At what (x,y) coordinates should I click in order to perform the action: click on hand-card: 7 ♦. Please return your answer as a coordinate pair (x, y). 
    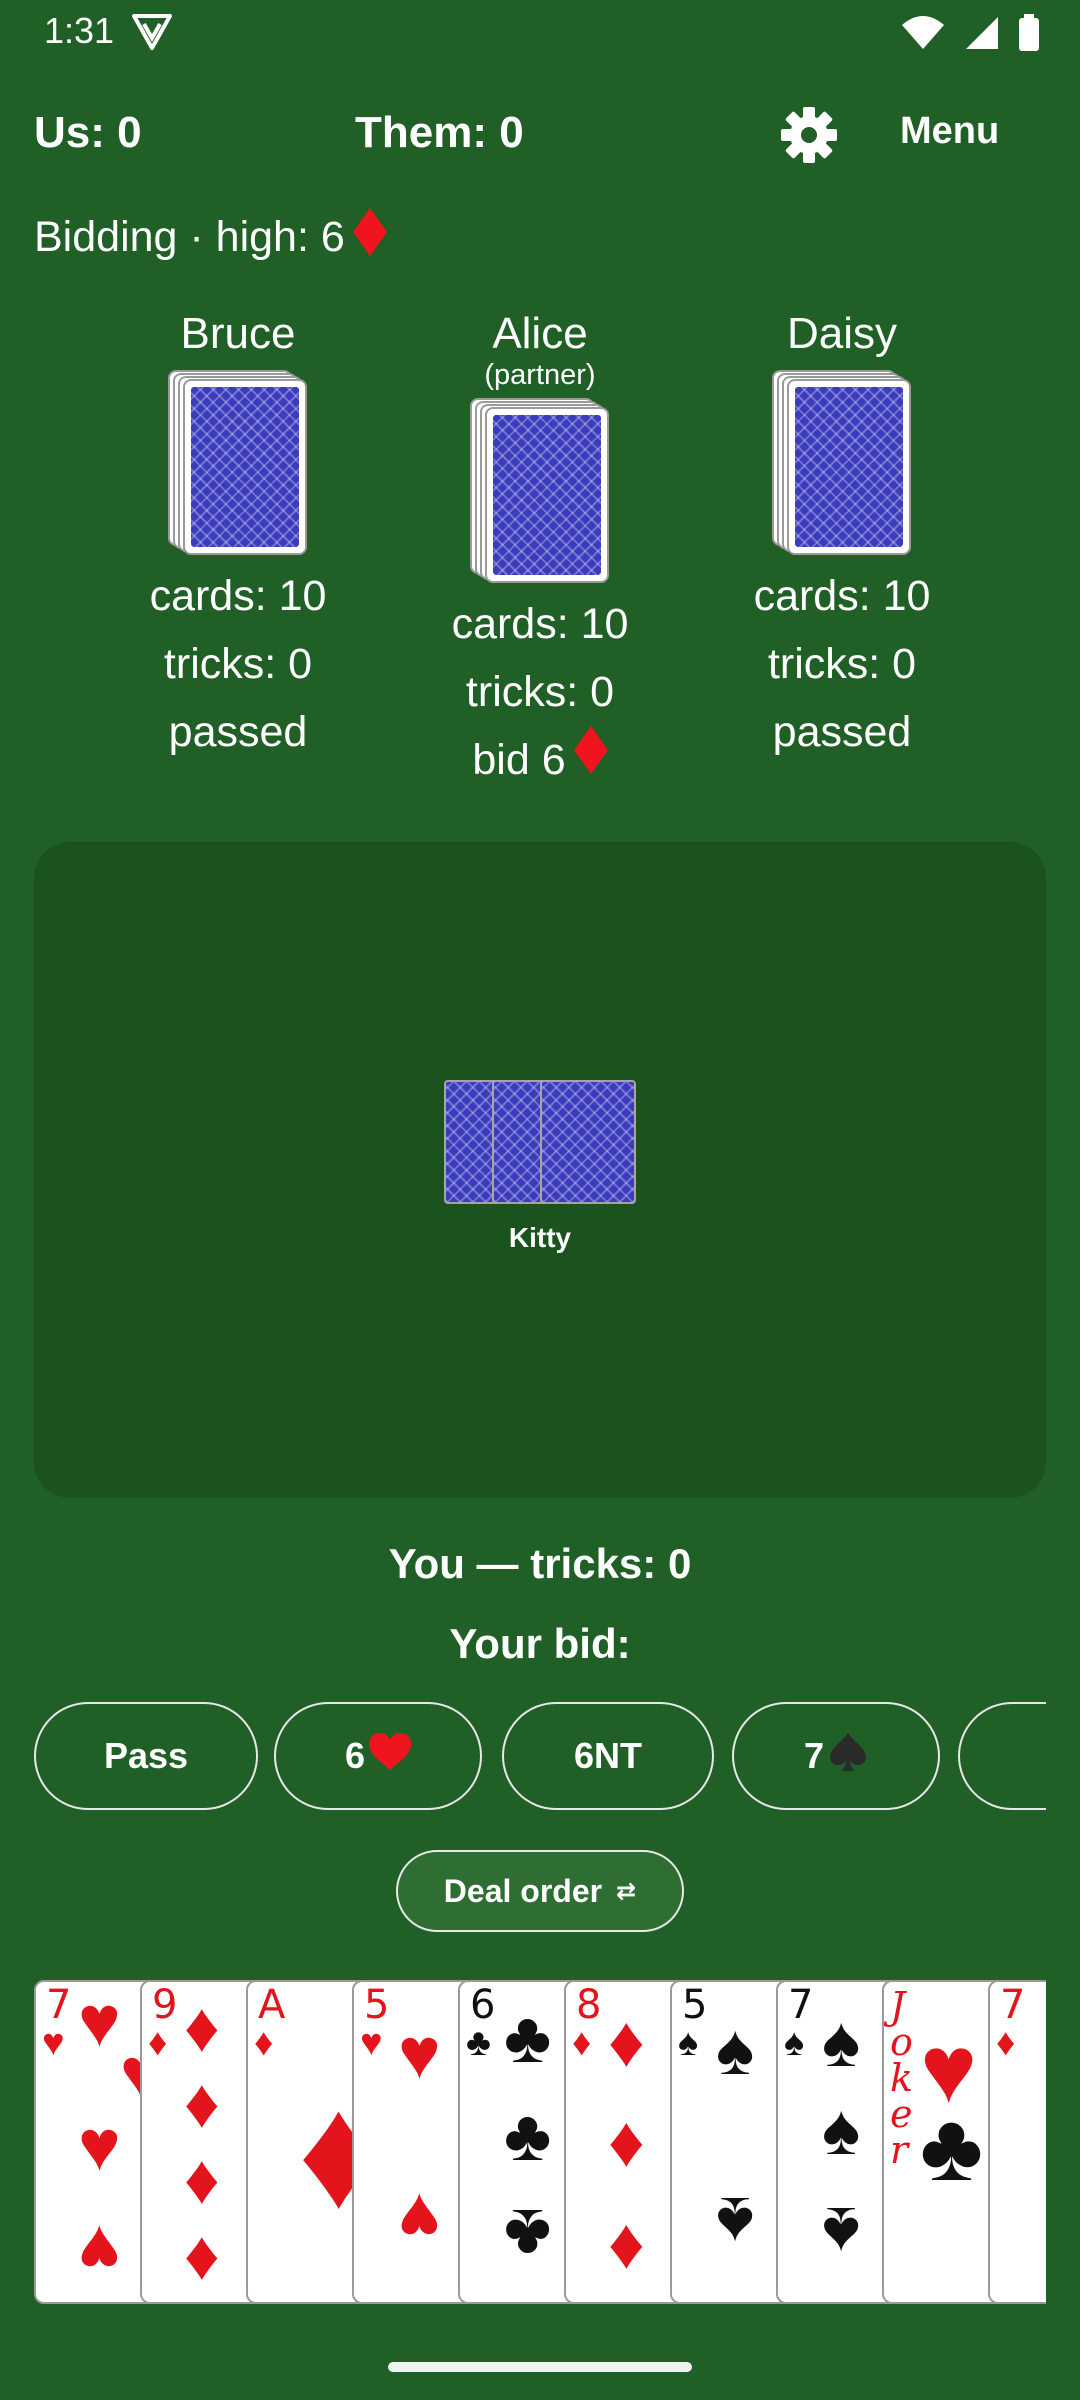
    Looking at the image, I should click on (1017, 2142).